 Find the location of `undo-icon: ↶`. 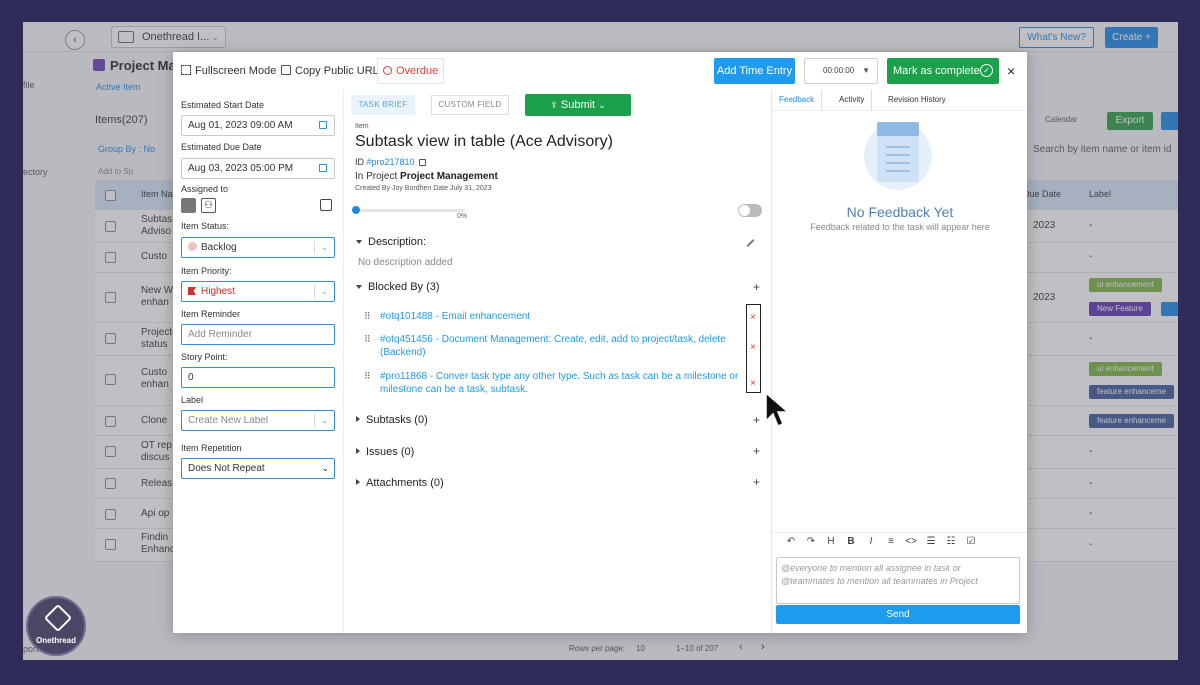

undo-icon: ↶ is located at coordinates (791, 541).